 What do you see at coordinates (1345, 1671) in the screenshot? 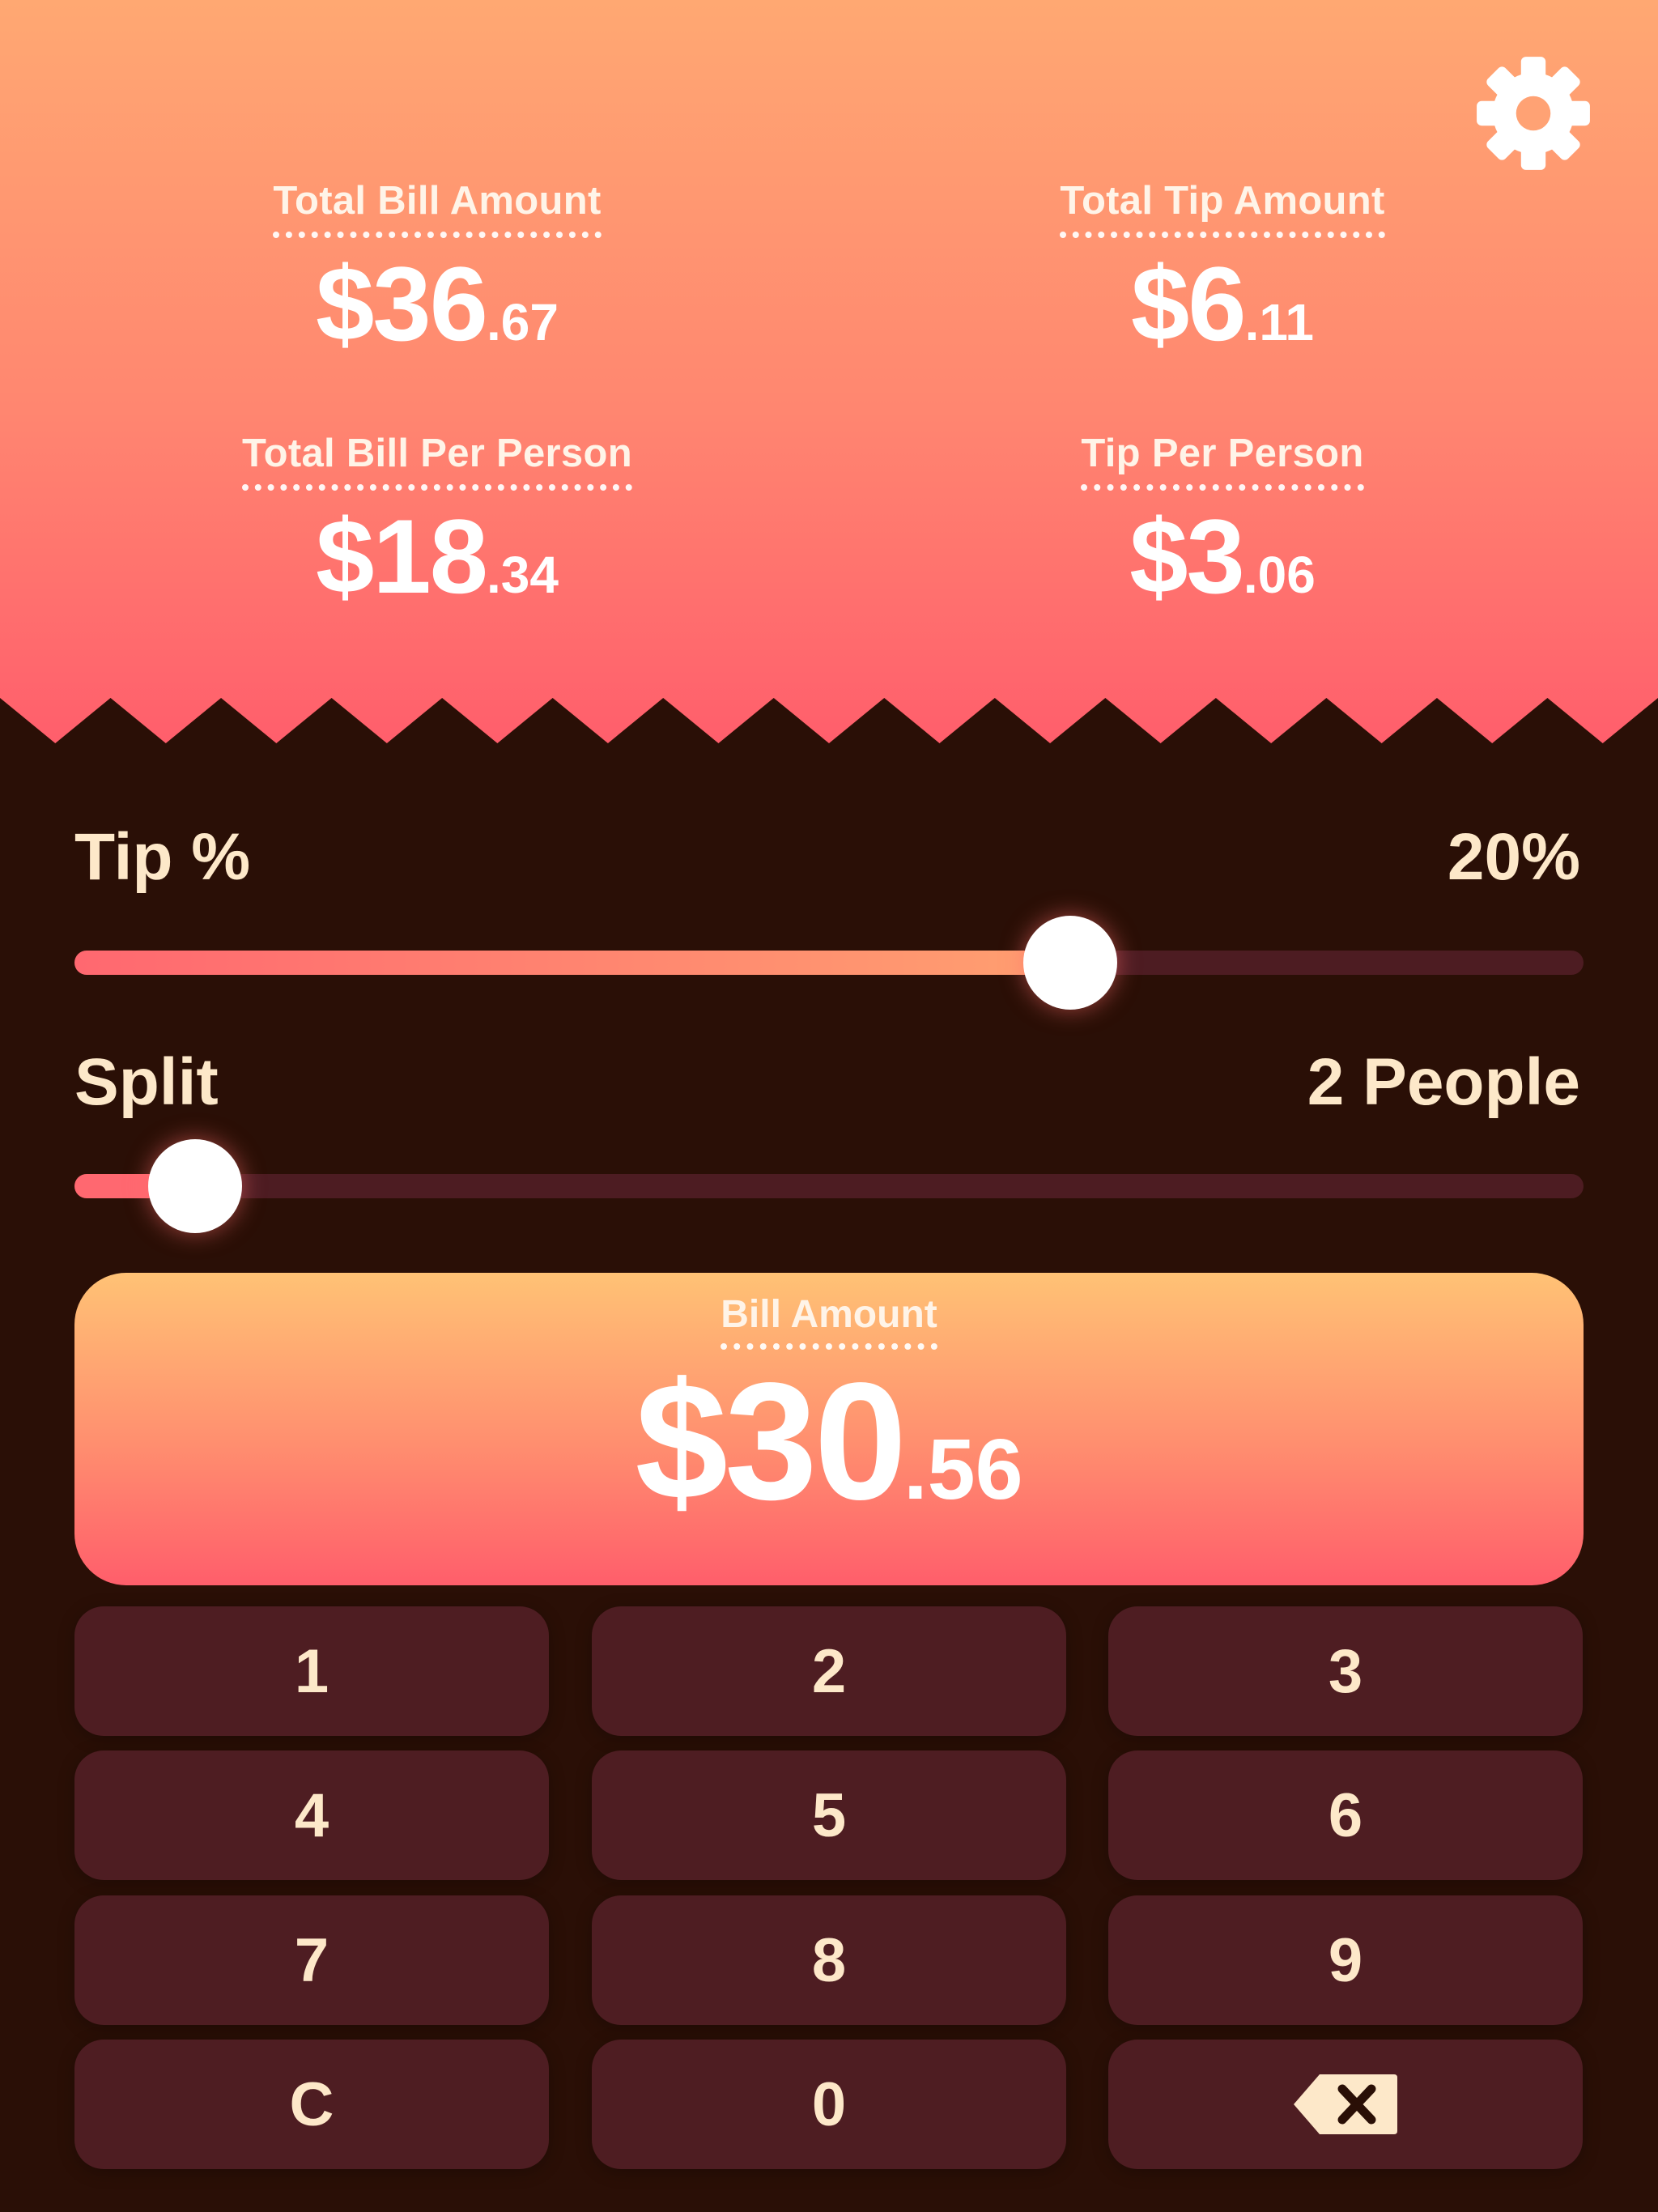
I see `key-3: 3` at bounding box center [1345, 1671].